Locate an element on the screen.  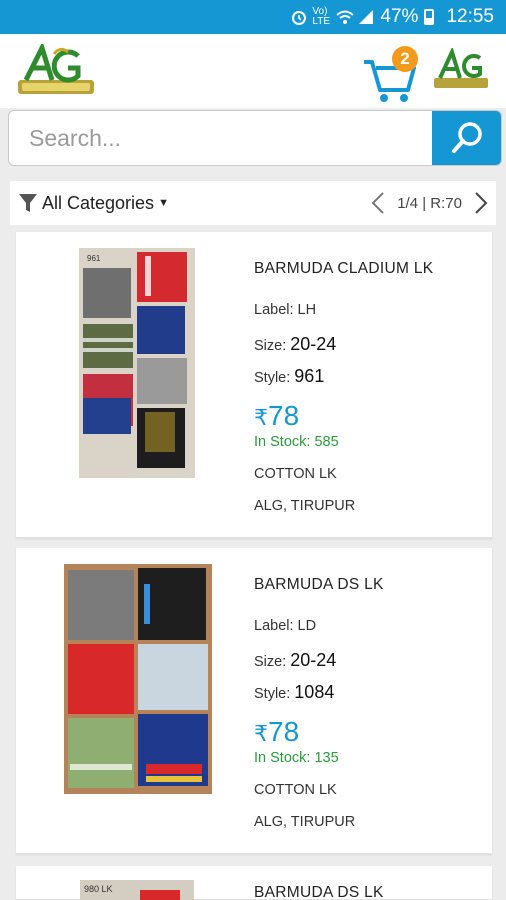
cart-button: 2 is located at coordinates (392, 75).